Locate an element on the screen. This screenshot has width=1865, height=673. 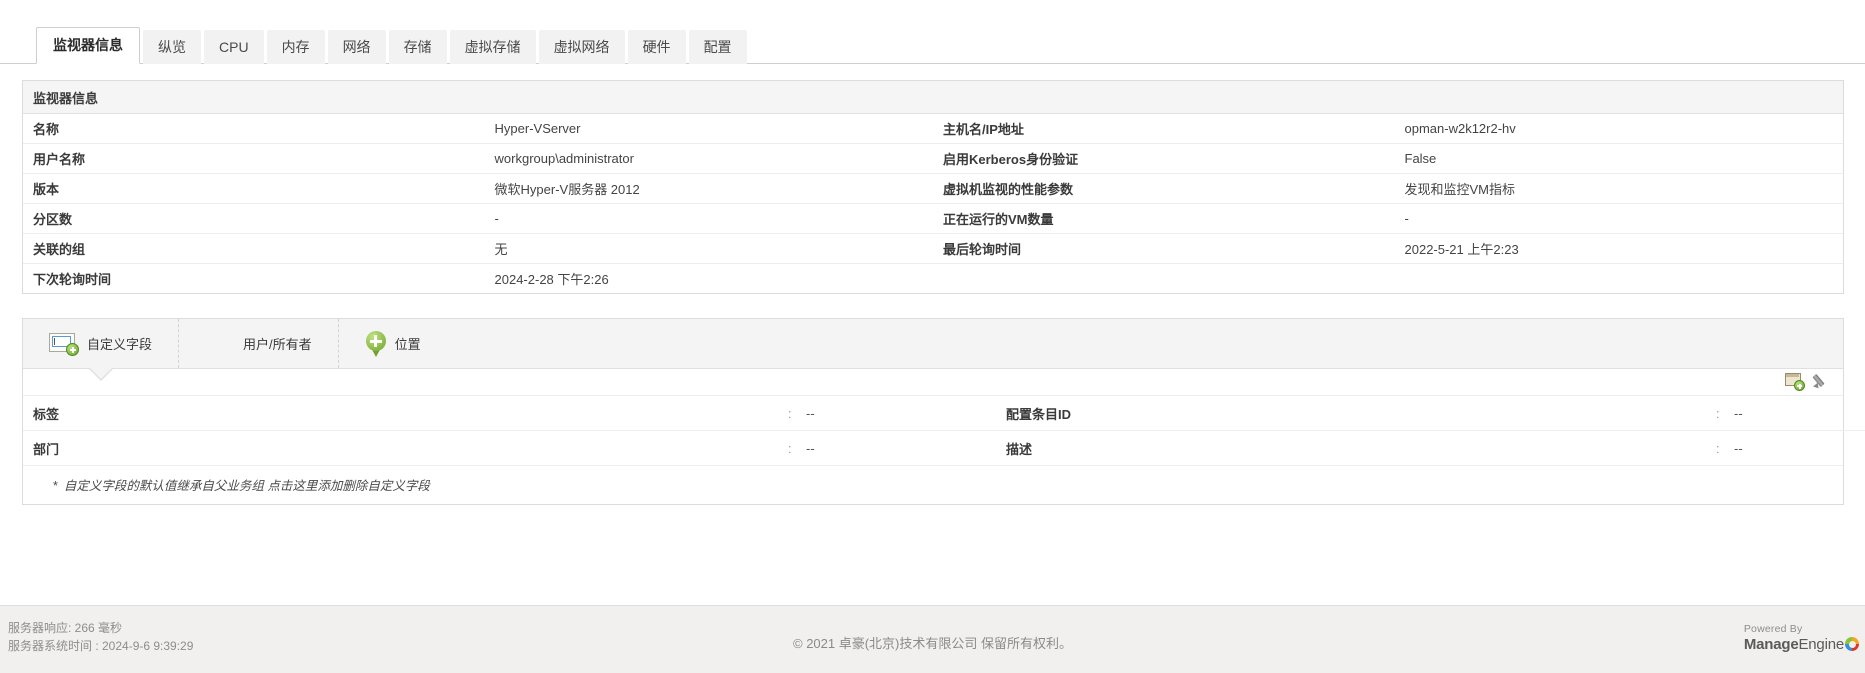
location-pin-icon is located at coordinates (376, 343).